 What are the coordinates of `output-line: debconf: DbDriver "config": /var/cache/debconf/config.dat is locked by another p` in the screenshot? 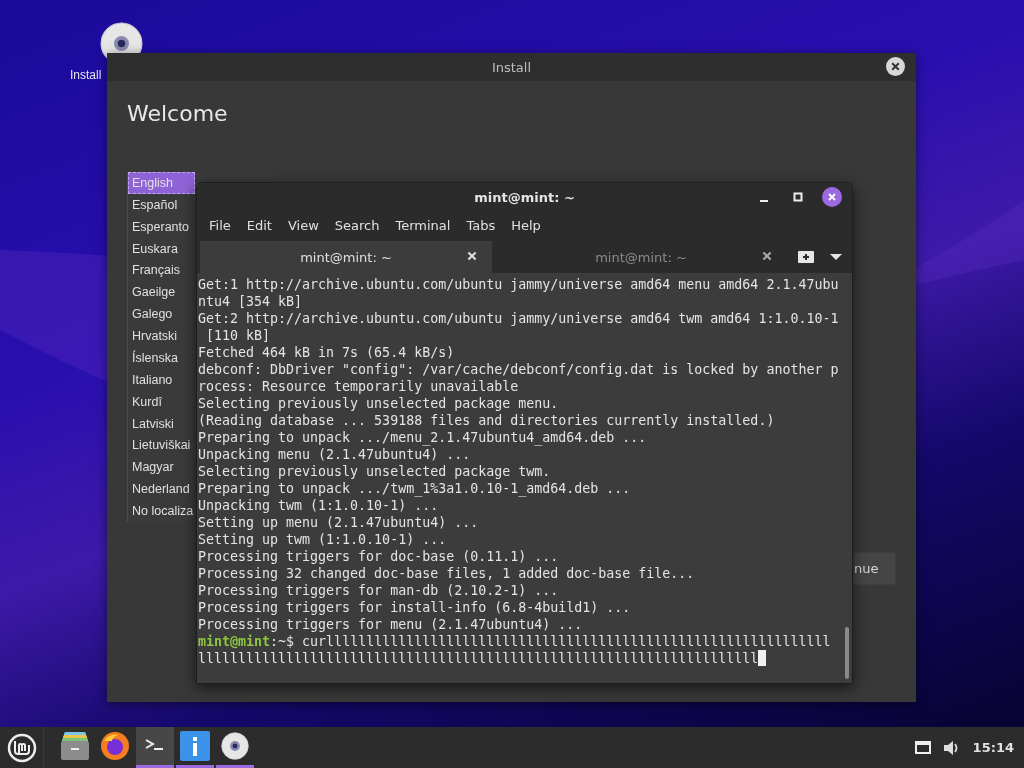 It's located at (519, 369).